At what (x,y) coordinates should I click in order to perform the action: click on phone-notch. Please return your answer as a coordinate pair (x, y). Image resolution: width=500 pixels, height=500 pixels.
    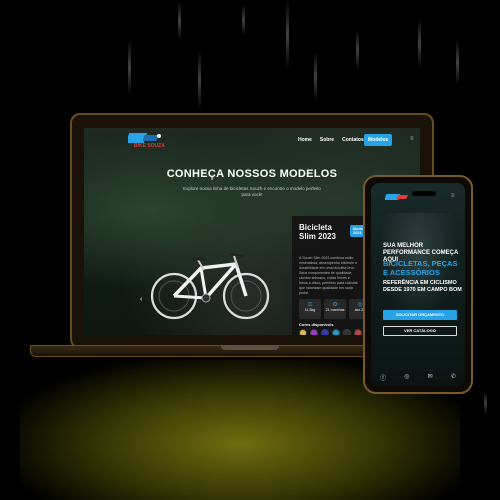
    Looking at the image, I should click on (424, 193).